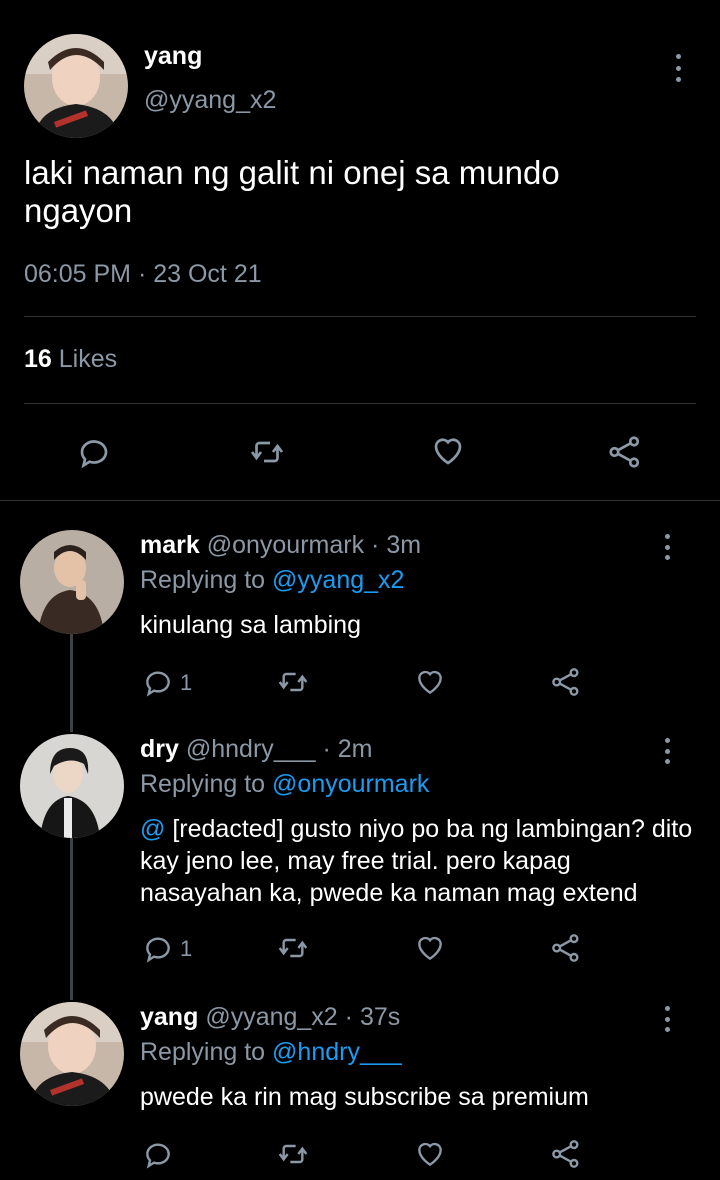 The width and height of the screenshot is (720, 1180). What do you see at coordinates (250, 625) in the screenshot?
I see `reply-text: kinulang sa lambing` at bounding box center [250, 625].